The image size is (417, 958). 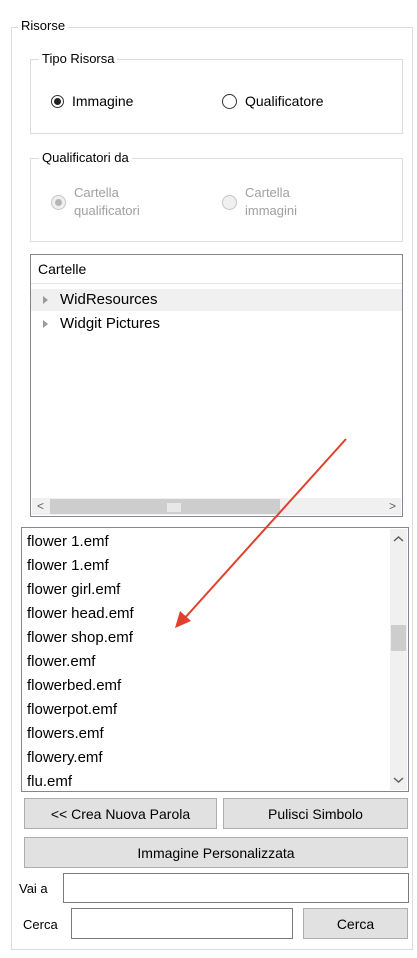 I want to click on scroll-down-icon, so click(x=398, y=780).